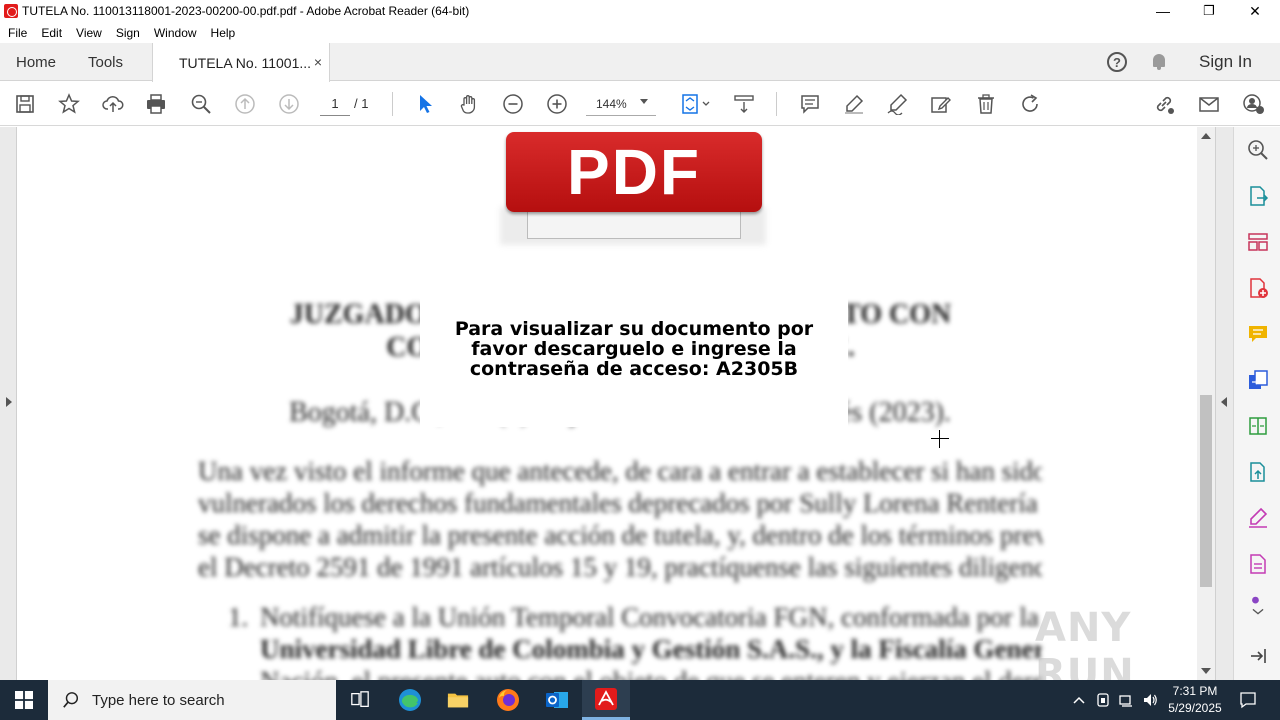 Image resolution: width=1280 pixels, height=720 pixels. What do you see at coordinates (24, 700) in the screenshot?
I see `windows-start-icon` at bounding box center [24, 700].